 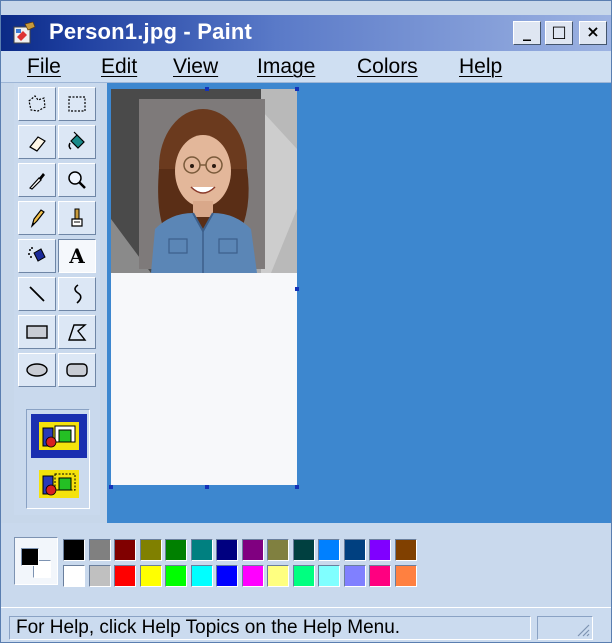 What do you see at coordinates (195, 67) in the screenshot?
I see `menu-view: View` at bounding box center [195, 67].